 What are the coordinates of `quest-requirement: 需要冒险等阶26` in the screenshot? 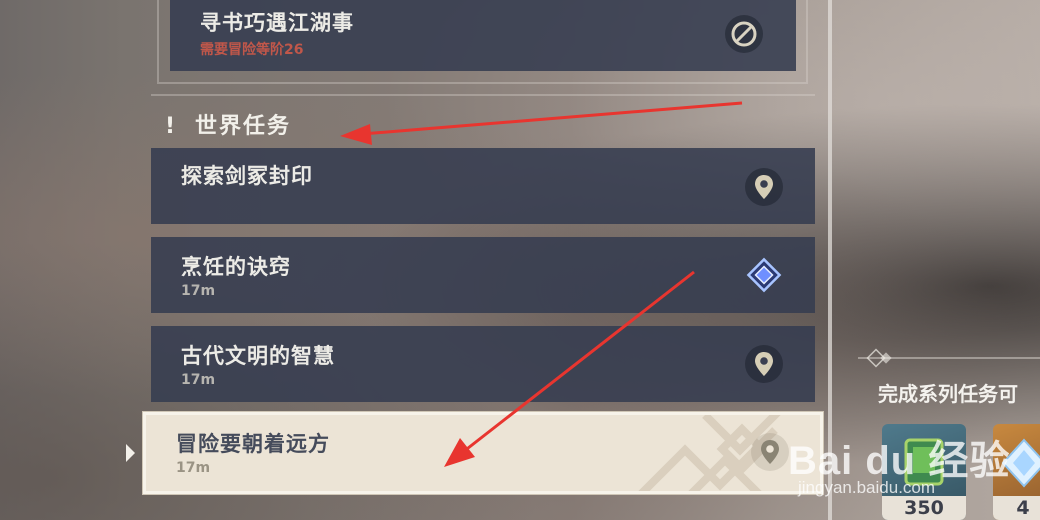 It's located at (252, 50).